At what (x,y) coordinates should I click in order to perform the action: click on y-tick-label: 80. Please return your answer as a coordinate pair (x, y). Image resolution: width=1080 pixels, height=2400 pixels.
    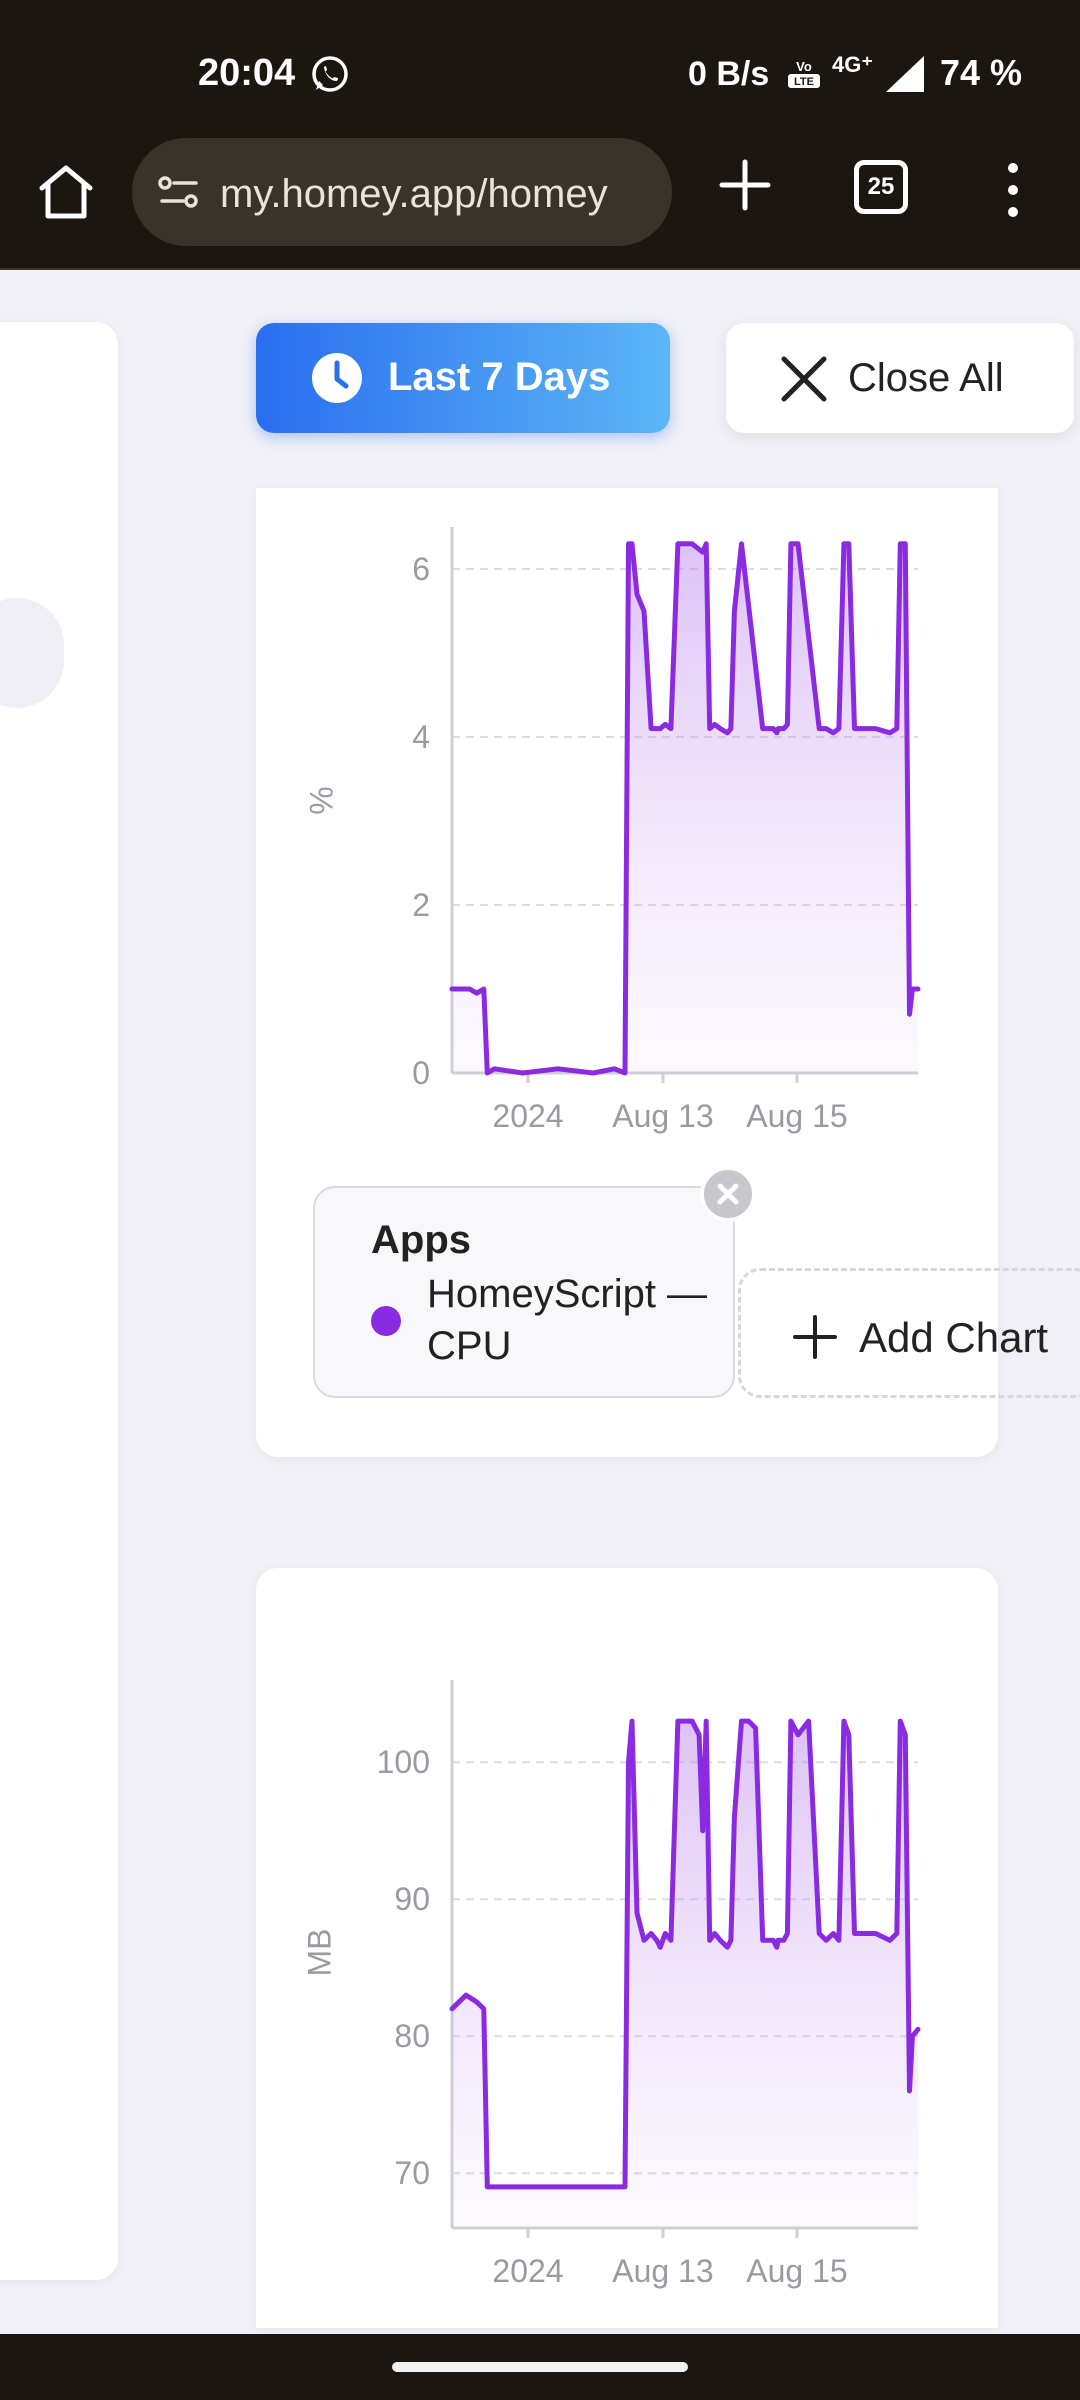
    Looking at the image, I should click on (412, 2036).